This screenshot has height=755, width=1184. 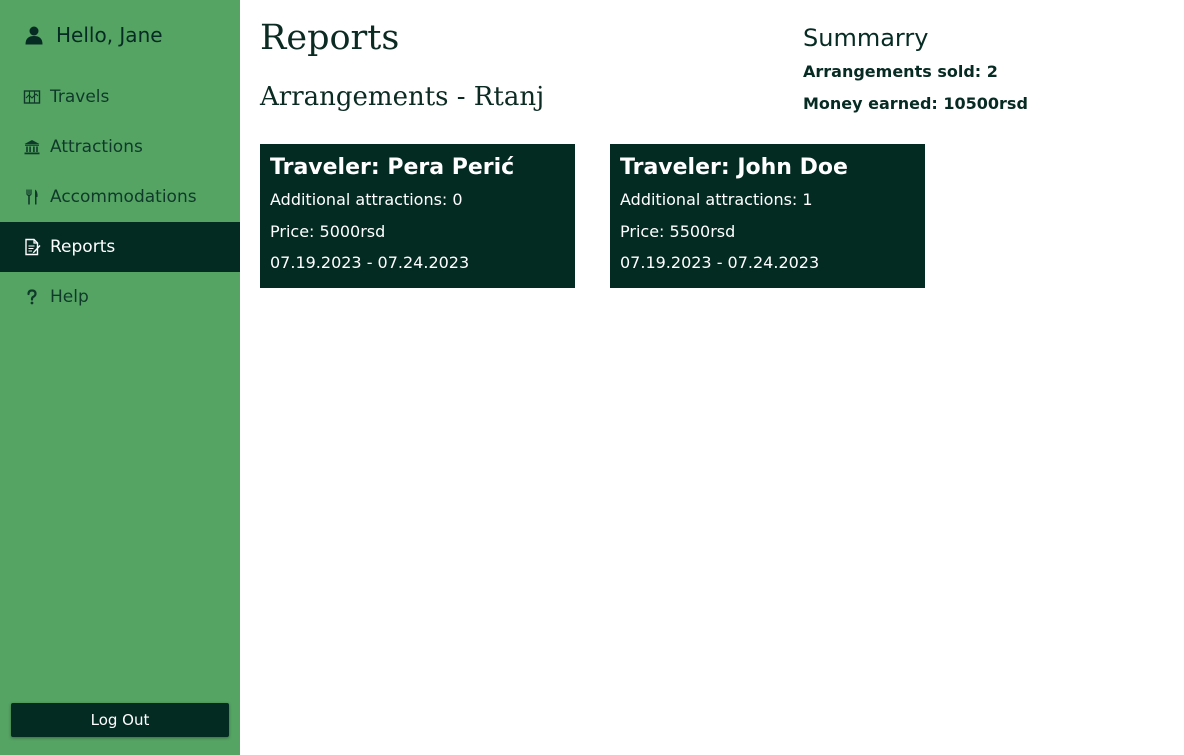 What do you see at coordinates (120, 297) in the screenshot?
I see `sidebar-item-help: Help` at bounding box center [120, 297].